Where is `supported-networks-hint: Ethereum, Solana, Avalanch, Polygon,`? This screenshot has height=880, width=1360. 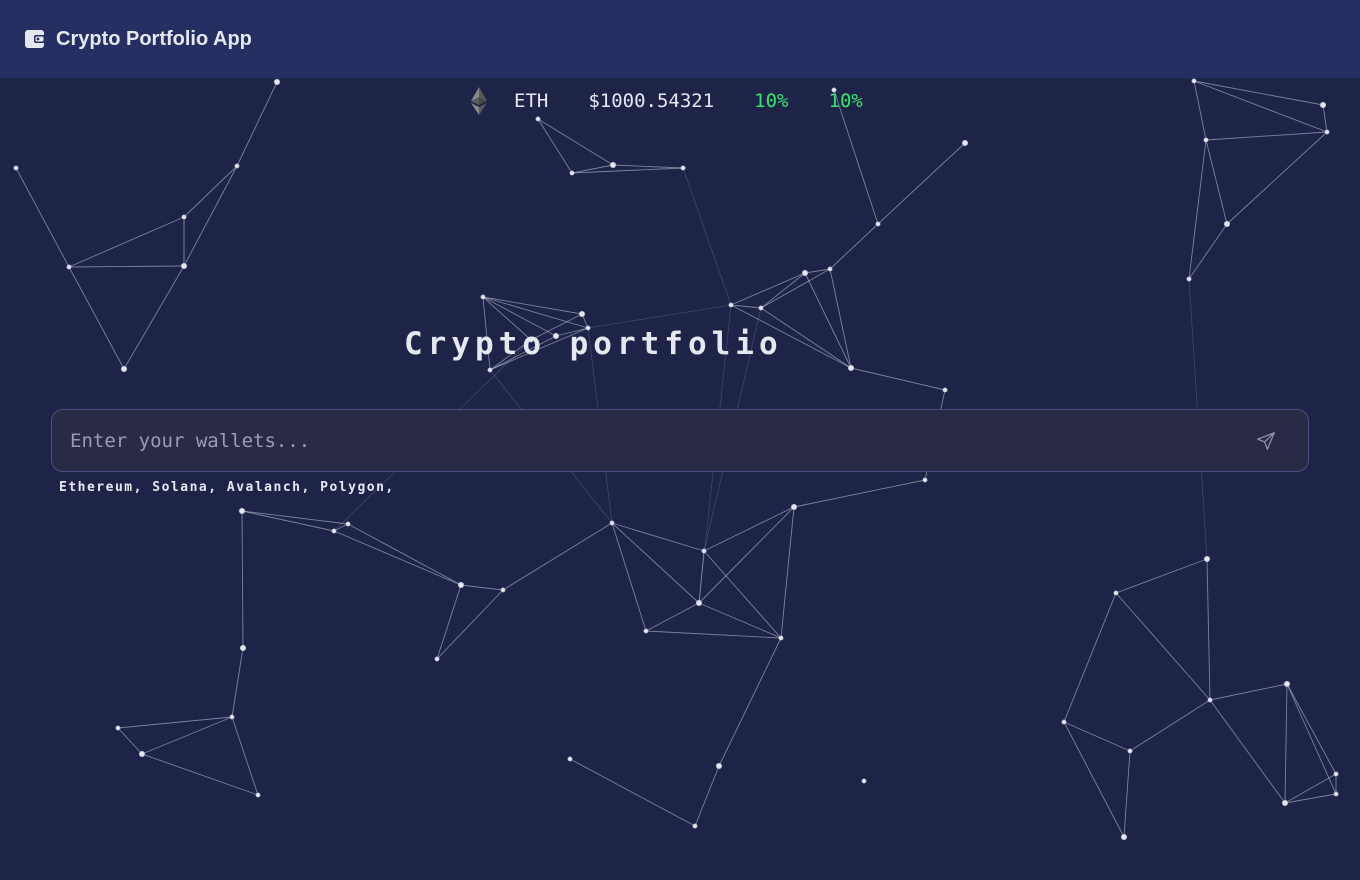
supported-networks-hint: Ethereum, Solana, Avalanch, Polygon, is located at coordinates (227, 487).